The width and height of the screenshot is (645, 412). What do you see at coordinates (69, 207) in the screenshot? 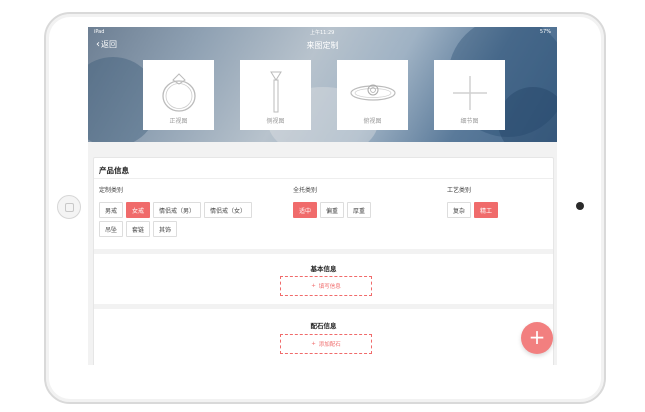
I see `home-button` at bounding box center [69, 207].